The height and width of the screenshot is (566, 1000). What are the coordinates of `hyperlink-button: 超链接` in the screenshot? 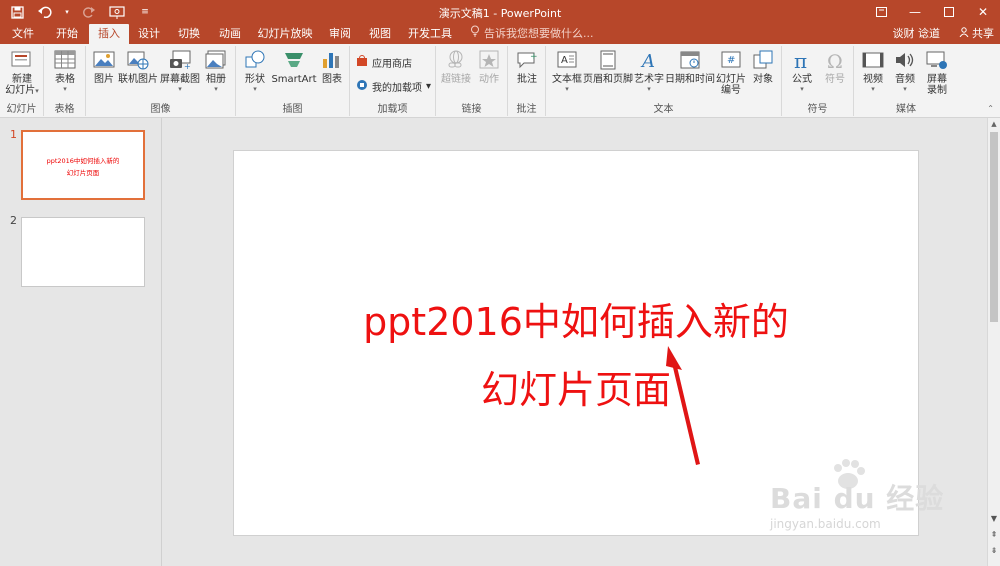 It's located at (456, 66).